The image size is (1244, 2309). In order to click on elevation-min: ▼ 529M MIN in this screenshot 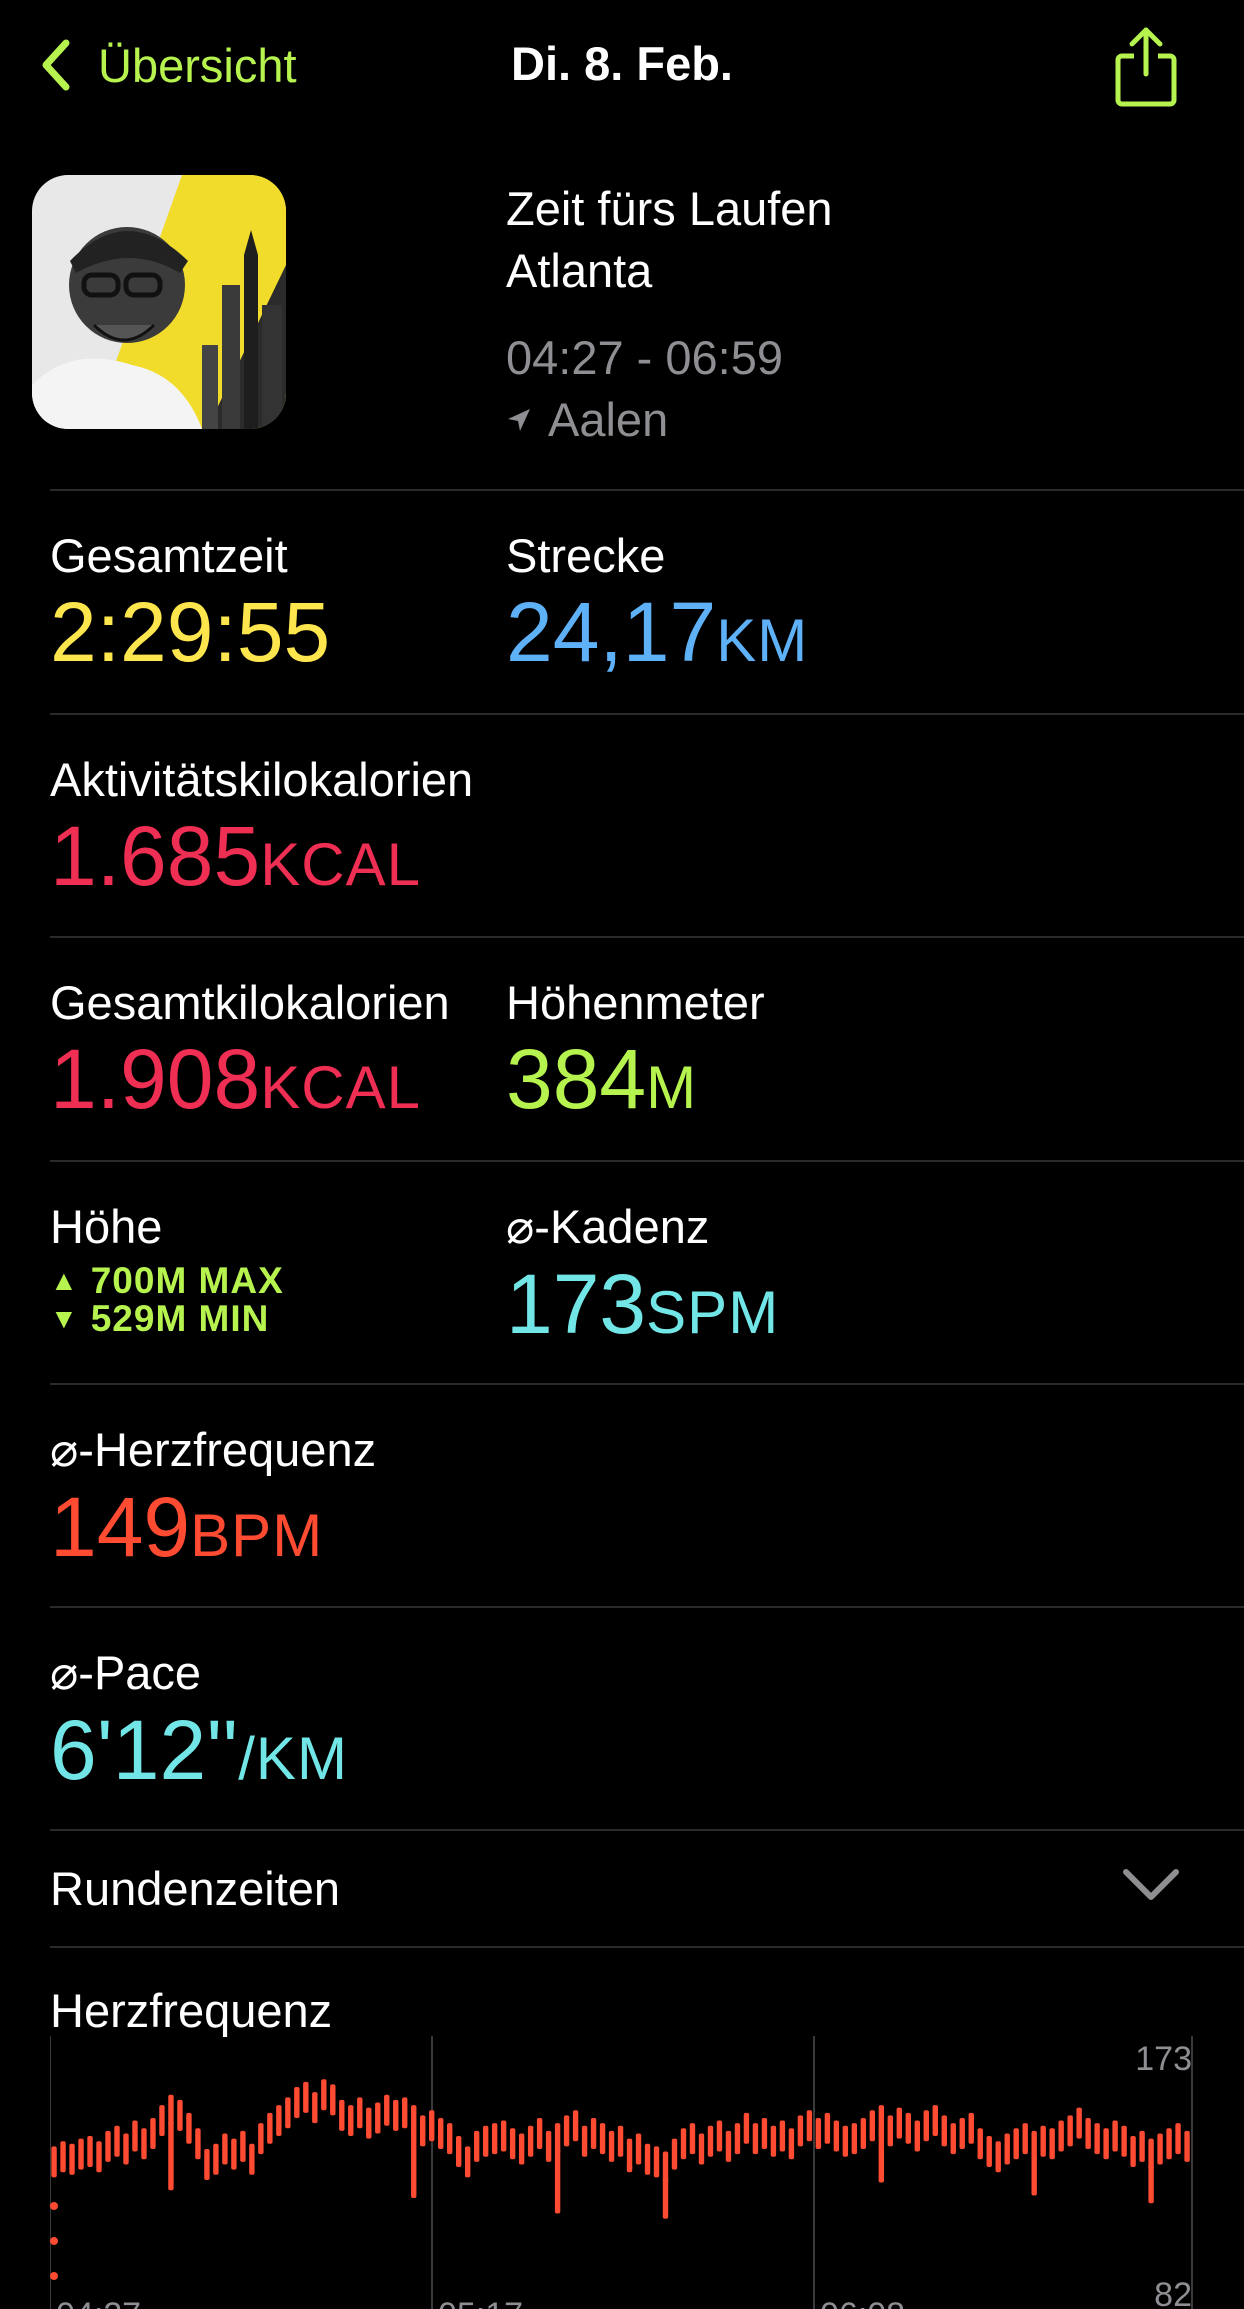, I will do `click(167, 1318)`.